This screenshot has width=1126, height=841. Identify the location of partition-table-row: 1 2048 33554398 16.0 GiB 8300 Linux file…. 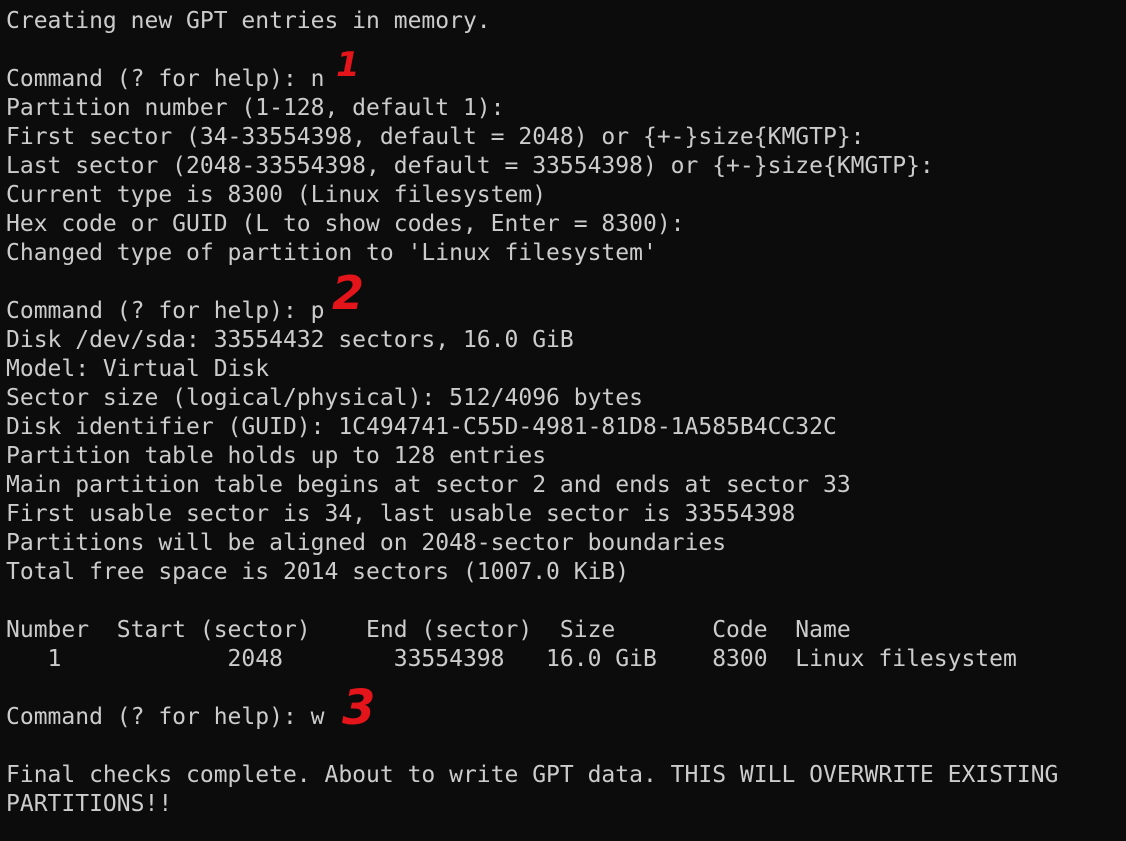
(511, 659).